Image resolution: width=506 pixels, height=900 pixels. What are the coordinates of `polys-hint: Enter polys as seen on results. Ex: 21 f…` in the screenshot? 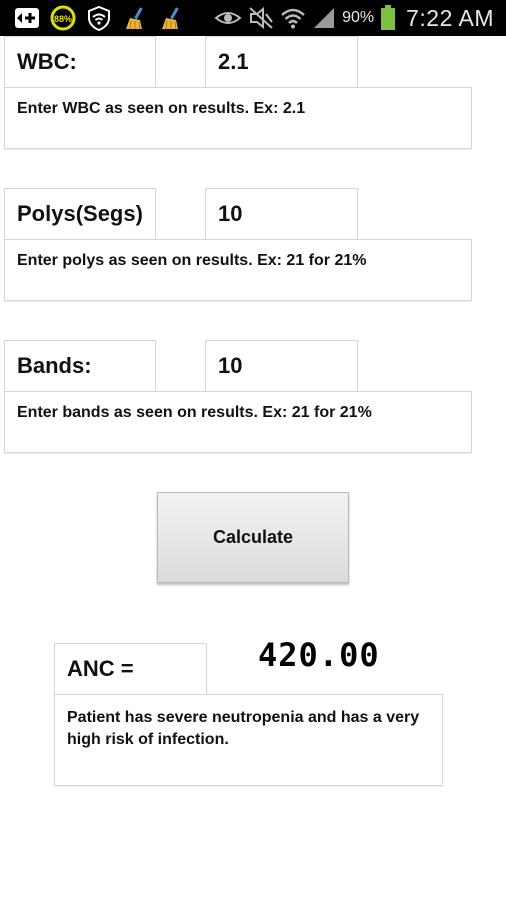 It's located at (238, 270).